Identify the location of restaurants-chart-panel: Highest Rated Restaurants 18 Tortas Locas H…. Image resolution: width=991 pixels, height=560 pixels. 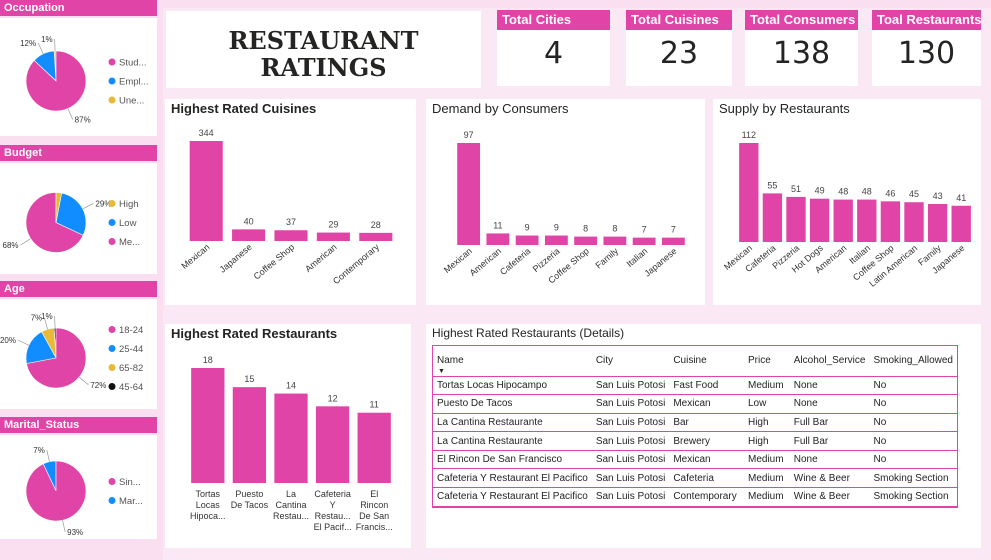
(288, 436).